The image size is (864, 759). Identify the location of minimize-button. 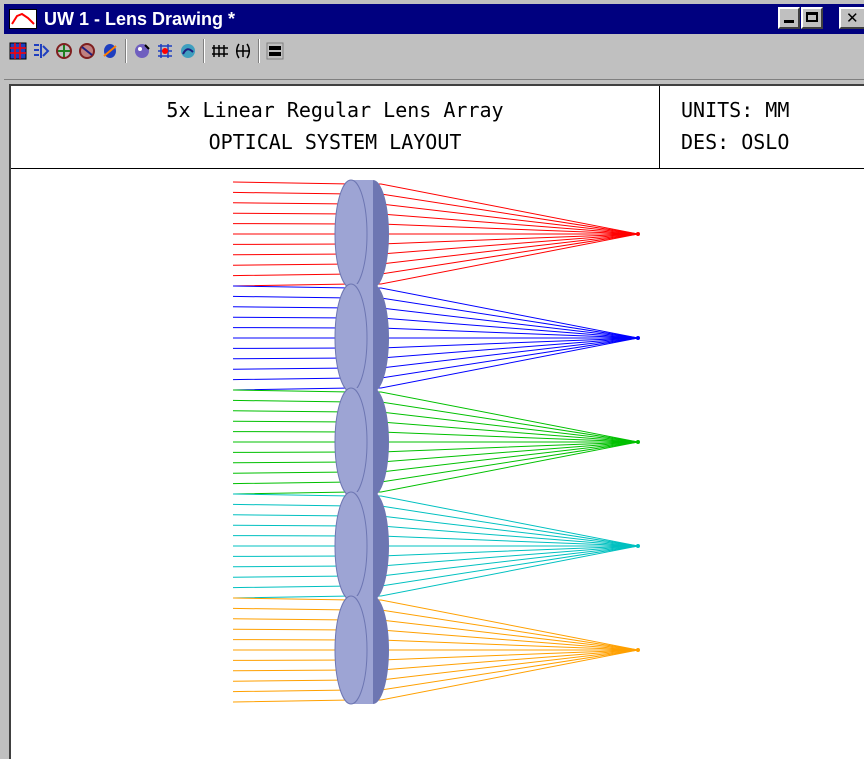
(789, 18).